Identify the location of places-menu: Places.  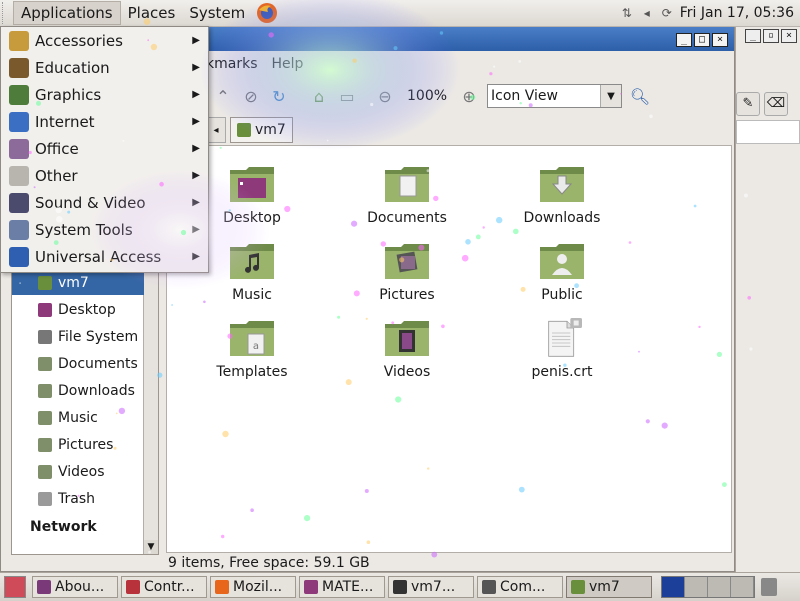
(152, 13).